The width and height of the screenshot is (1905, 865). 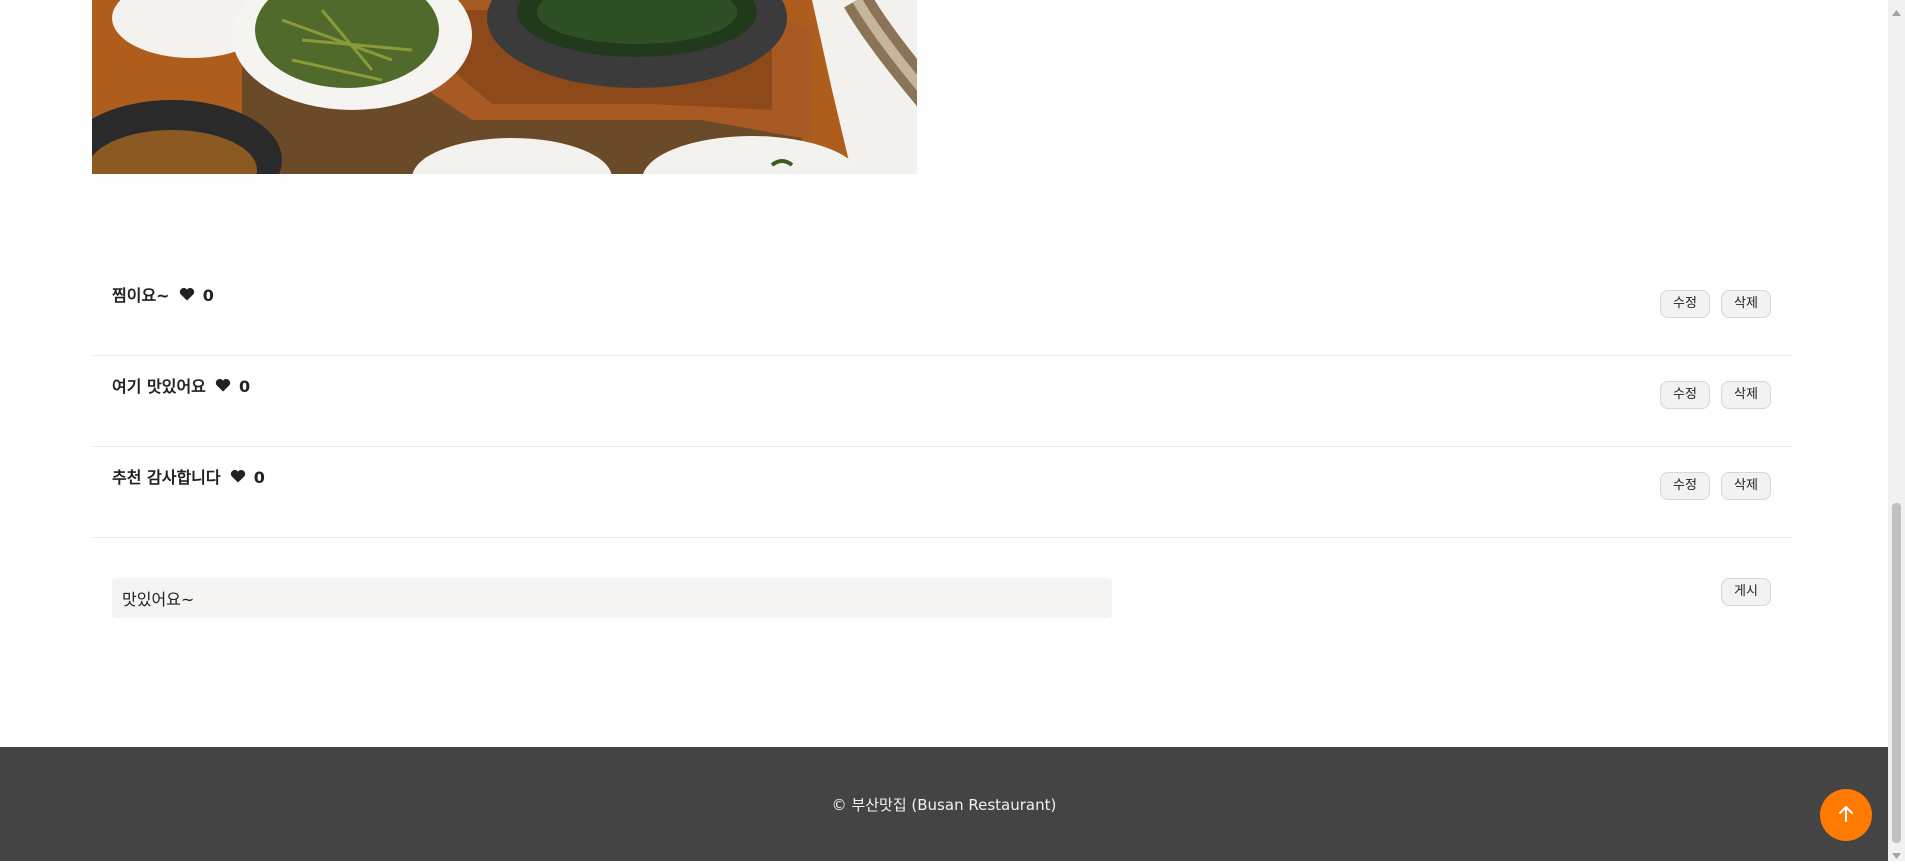 I want to click on comment-text: 추천 감사합니다 0, so click(x=188, y=476).